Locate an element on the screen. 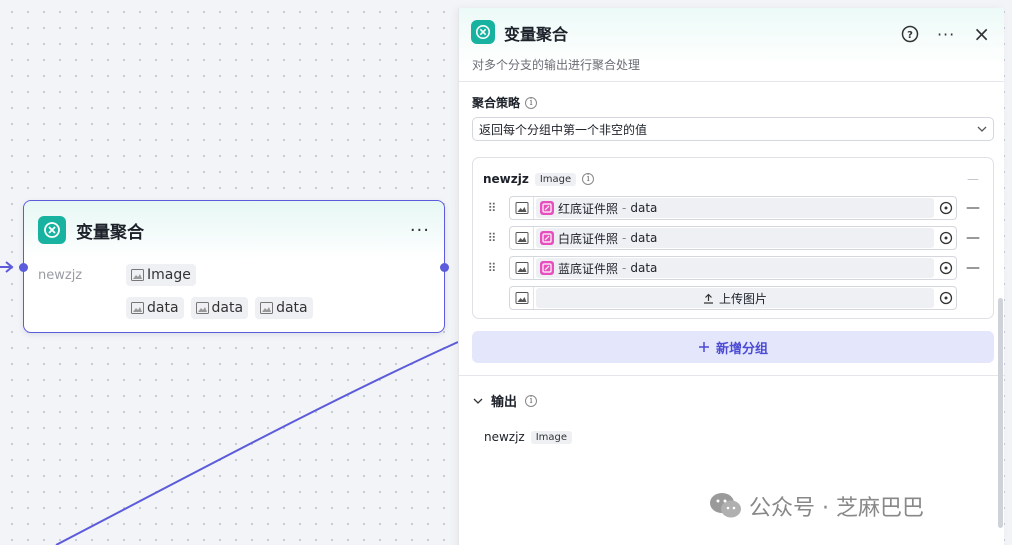  group-item: ⠿ 白底证件照 - data — is located at coordinates (732, 238).